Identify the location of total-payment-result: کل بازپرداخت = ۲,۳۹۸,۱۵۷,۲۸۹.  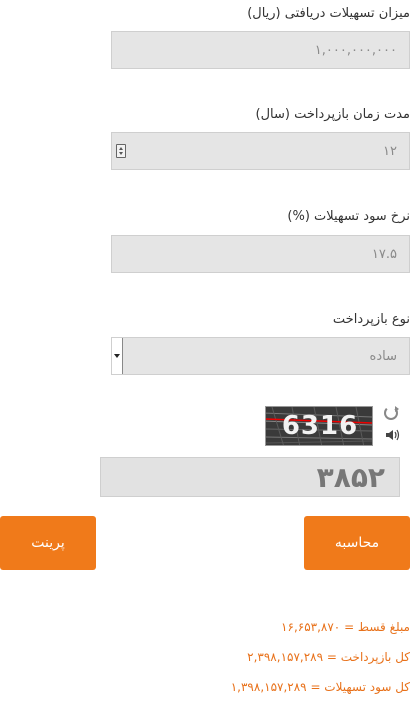
(328, 657).